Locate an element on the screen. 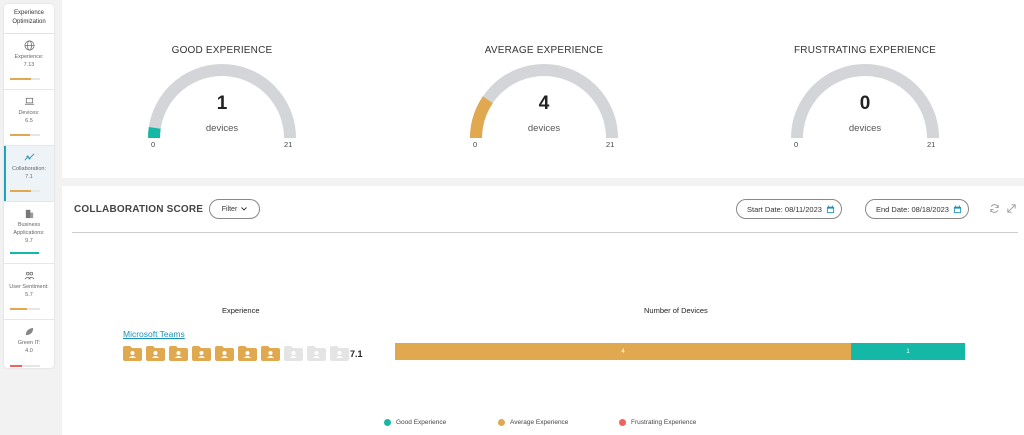 The height and width of the screenshot is (435, 1024). legend-frustrating-experience: Frustrating Experience is located at coordinates (657, 422).